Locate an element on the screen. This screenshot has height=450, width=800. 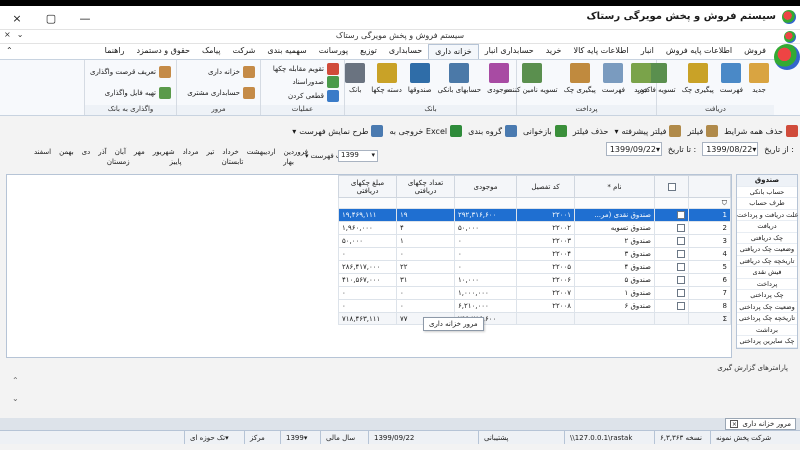
sidebar-item: فیش نقدی is located at coordinates (767, 273).